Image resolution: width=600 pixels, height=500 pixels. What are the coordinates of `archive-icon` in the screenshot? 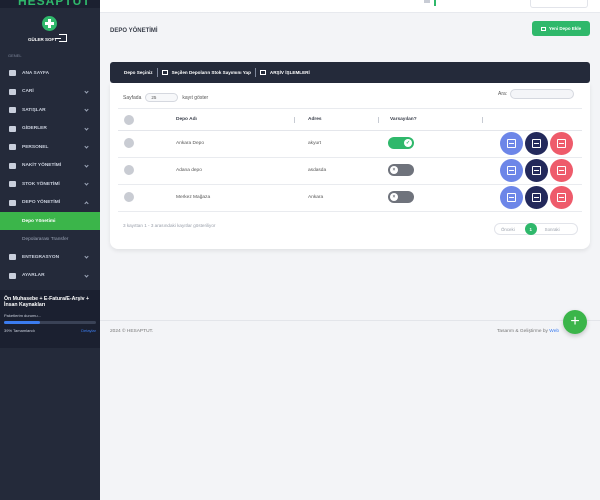 It's located at (262, 72).